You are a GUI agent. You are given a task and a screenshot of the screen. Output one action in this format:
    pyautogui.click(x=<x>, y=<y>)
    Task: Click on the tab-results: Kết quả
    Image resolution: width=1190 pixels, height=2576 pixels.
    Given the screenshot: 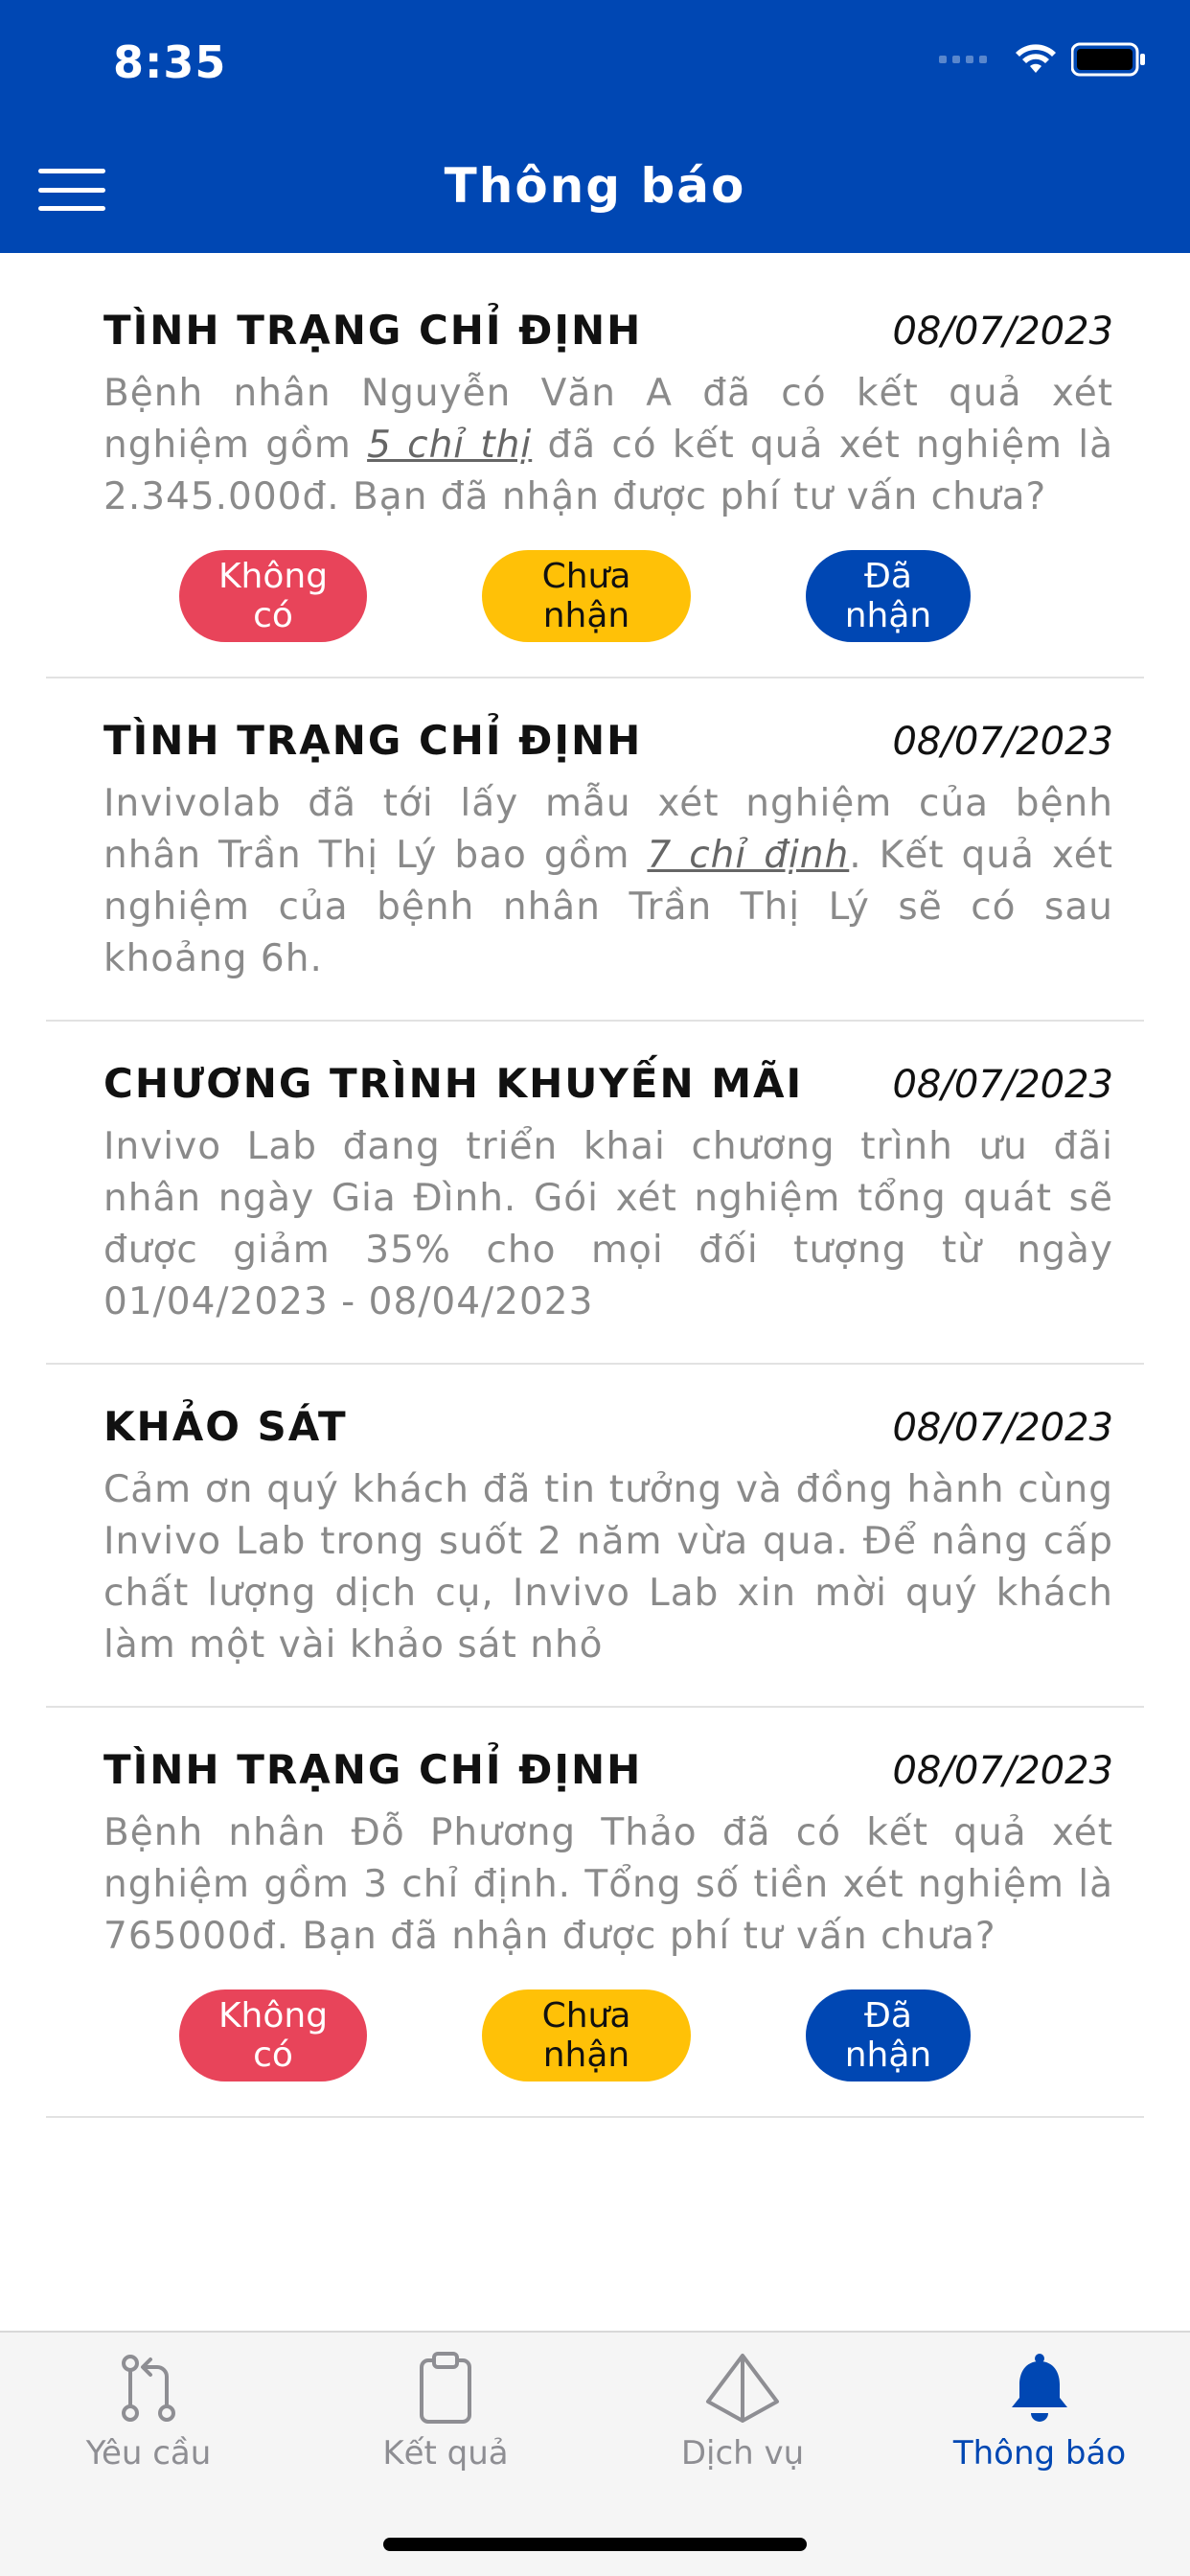 What is the action you would take?
    pyautogui.click(x=445, y=2404)
    